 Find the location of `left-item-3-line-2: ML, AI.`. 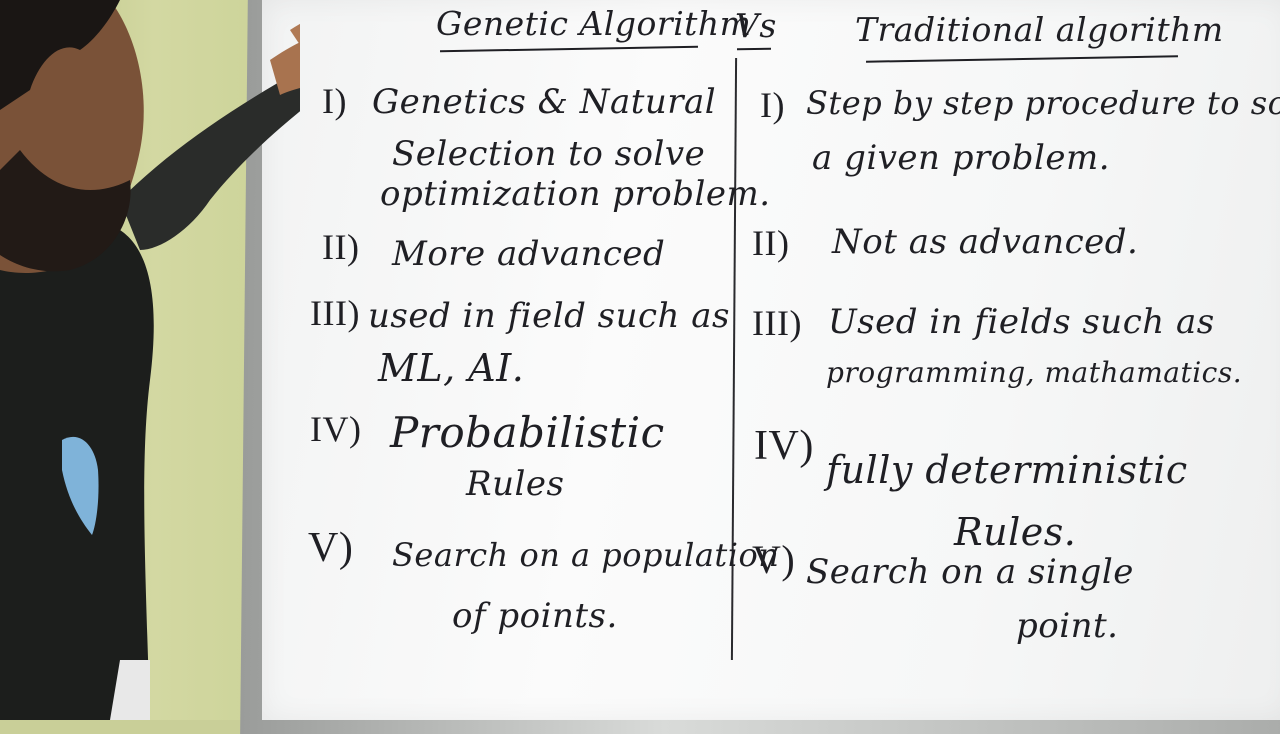

left-item-3-line-2: ML, AI. is located at coordinates (451, 368).